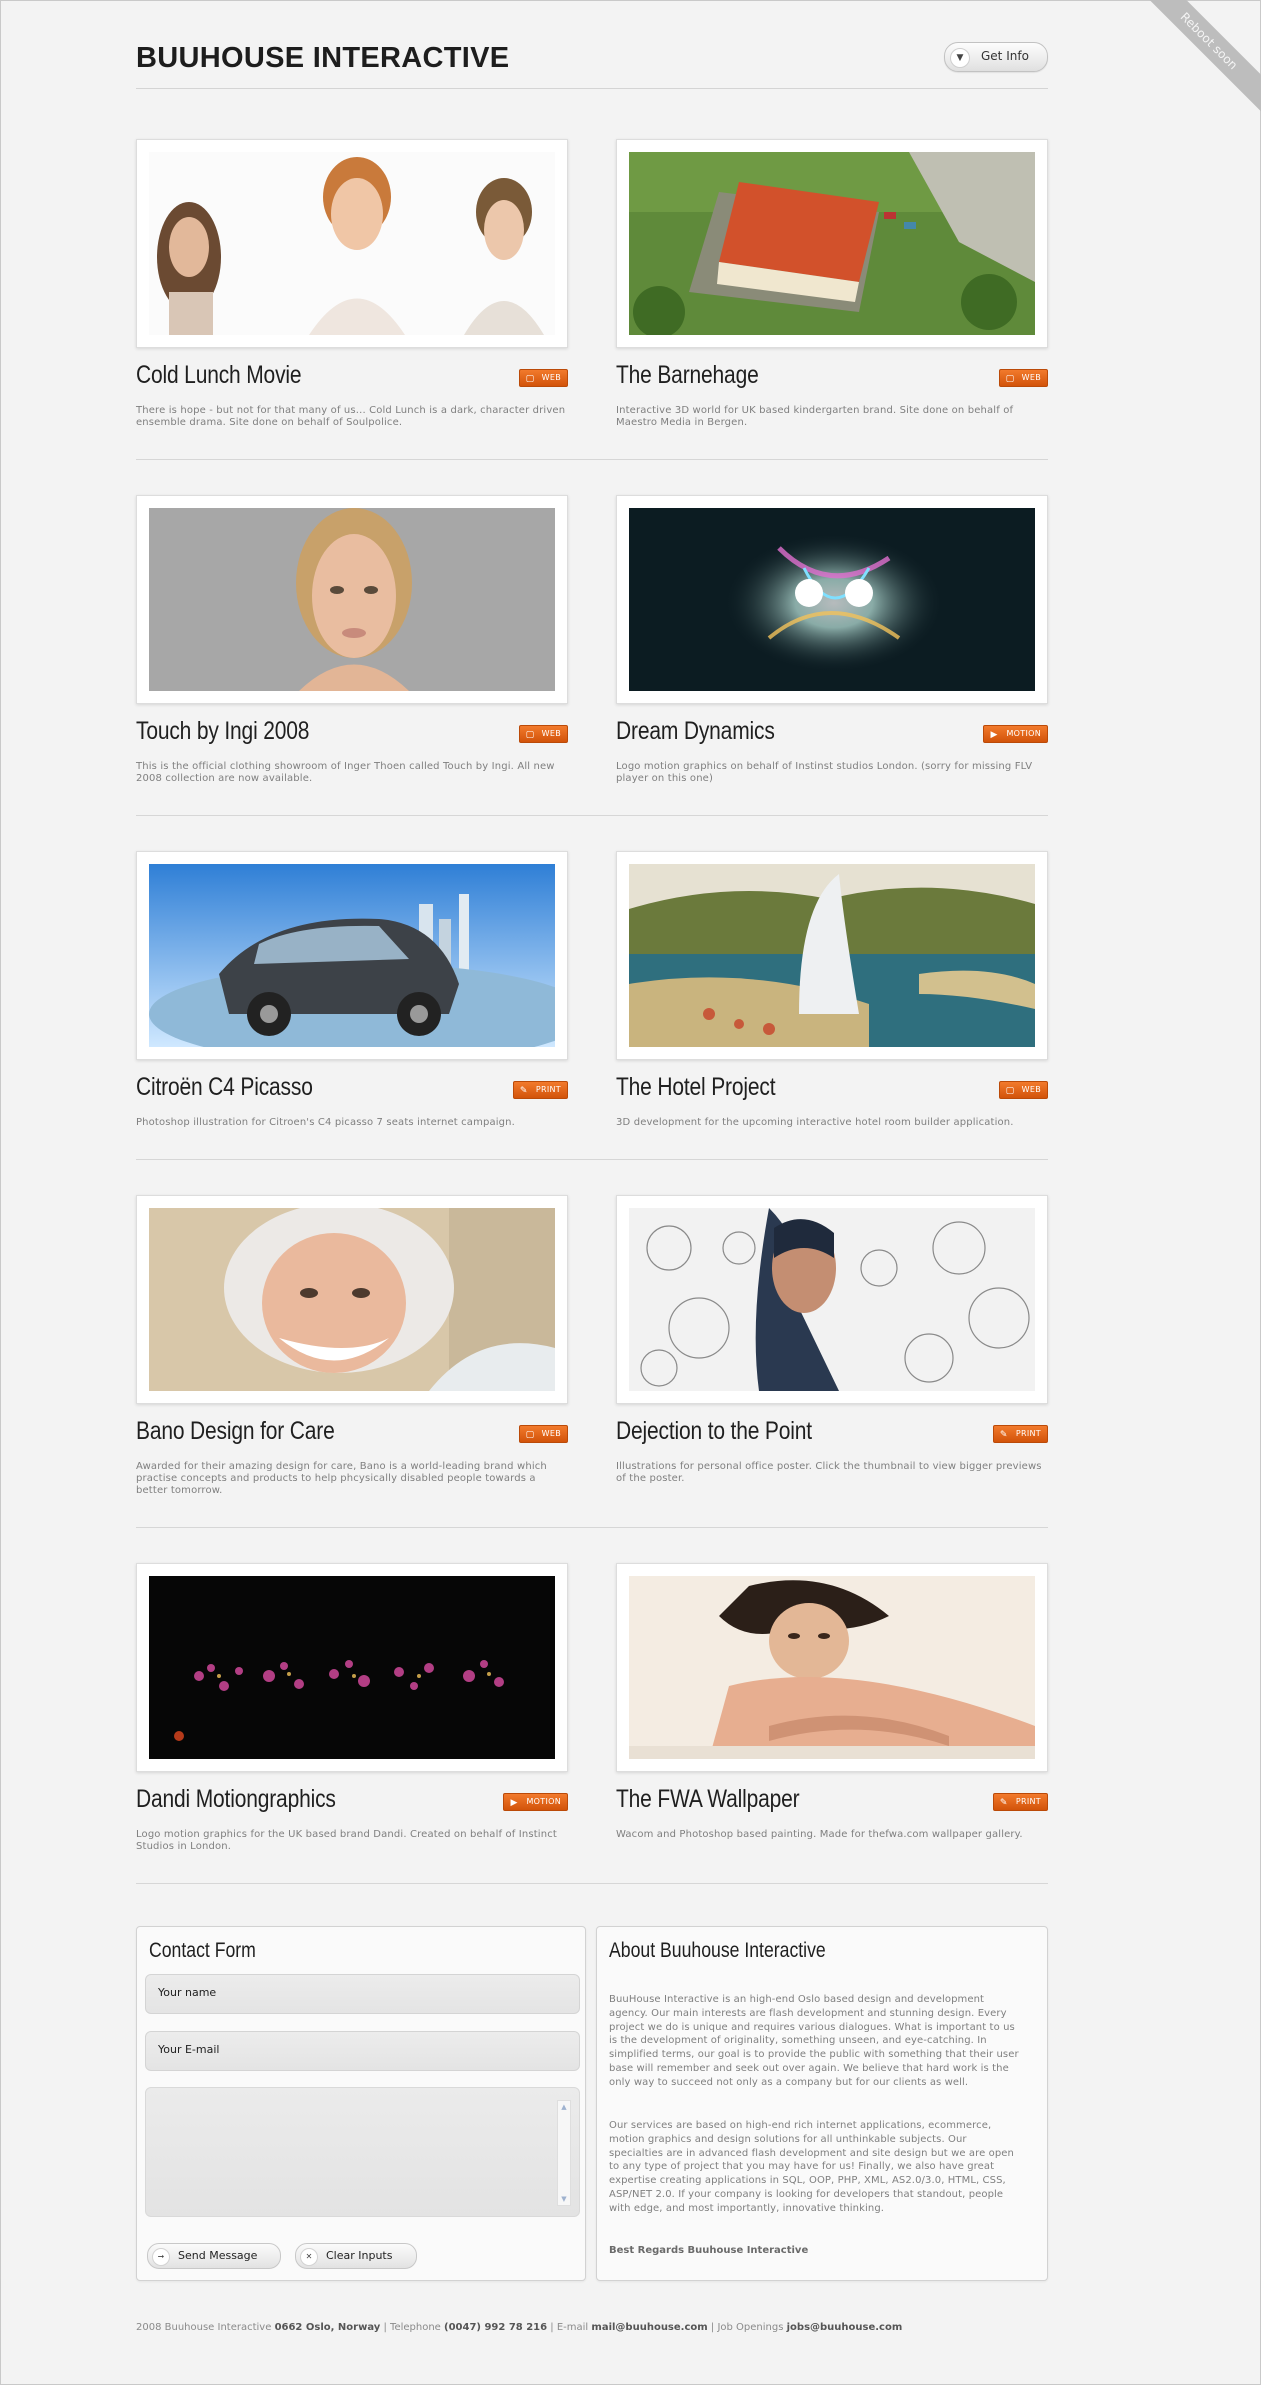 The image size is (1261, 2385). What do you see at coordinates (695, 731) in the screenshot?
I see `project-title: Dream Dynamics` at bounding box center [695, 731].